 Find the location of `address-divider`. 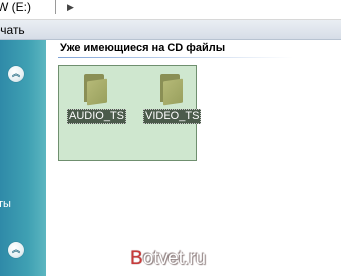

address-divider is located at coordinates (55, 7).